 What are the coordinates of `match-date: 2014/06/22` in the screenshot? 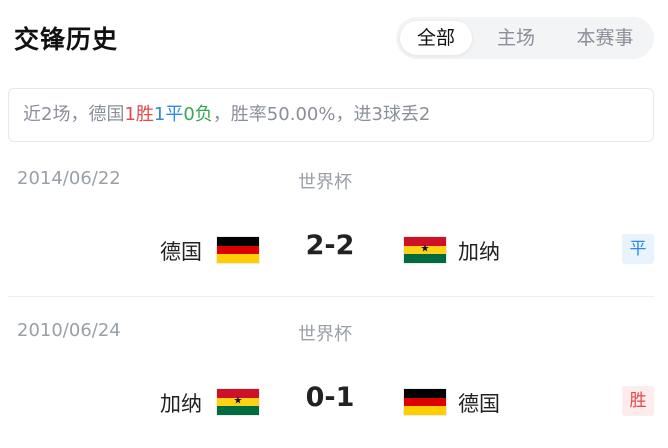 It's located at (69, 178).